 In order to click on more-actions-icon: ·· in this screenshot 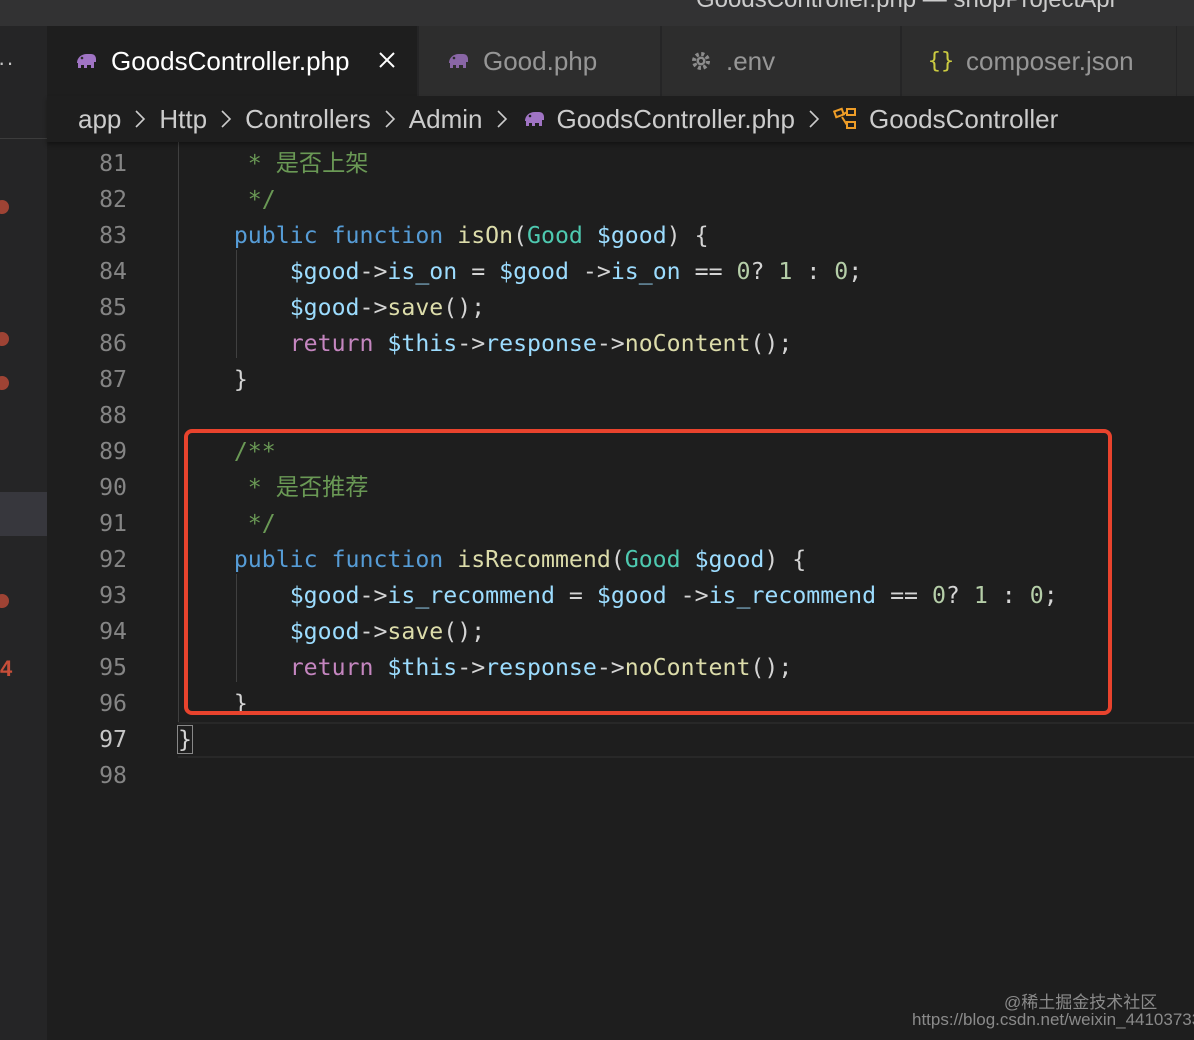, I will do `click(7, 63)`.